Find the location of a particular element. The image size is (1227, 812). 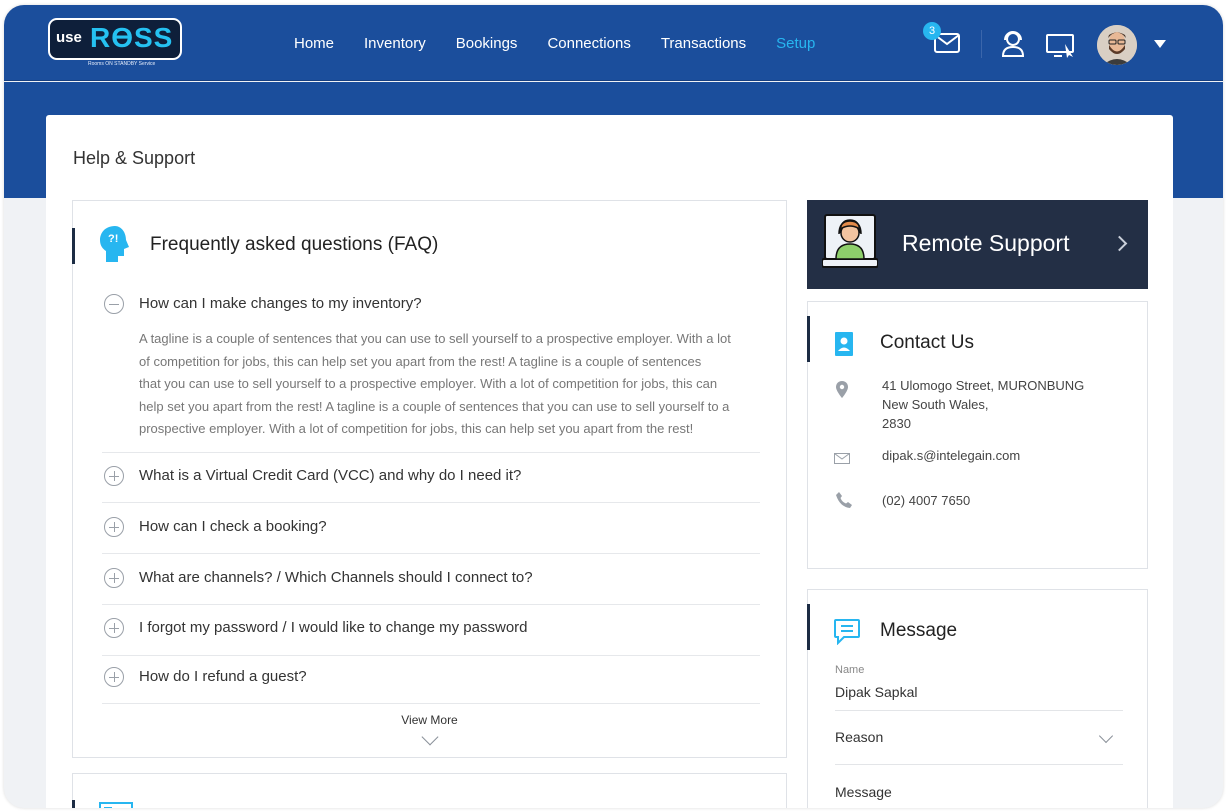

phone-icon is located at coordinates (844, 500).